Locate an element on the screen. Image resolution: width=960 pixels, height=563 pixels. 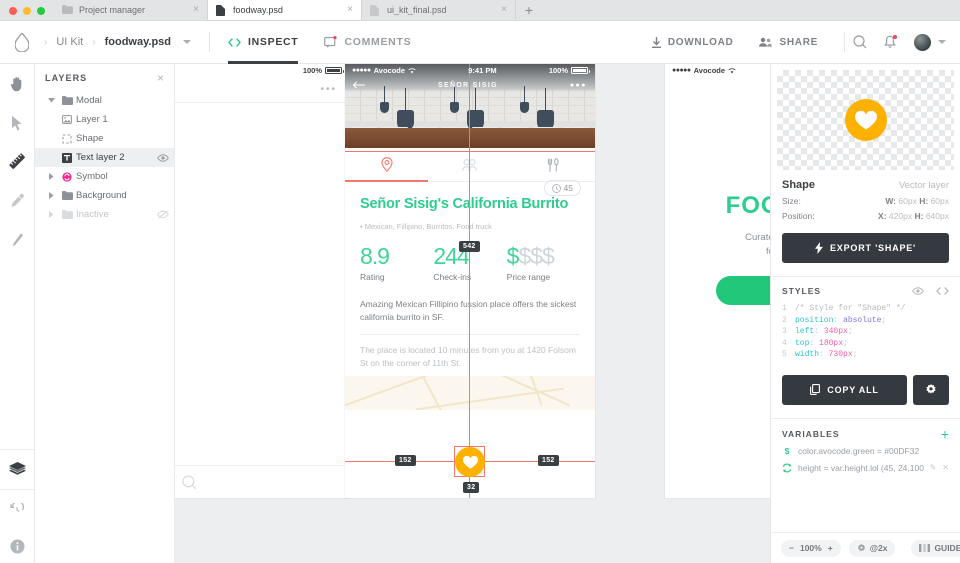
tab-location is located at coordinates (386, 164).